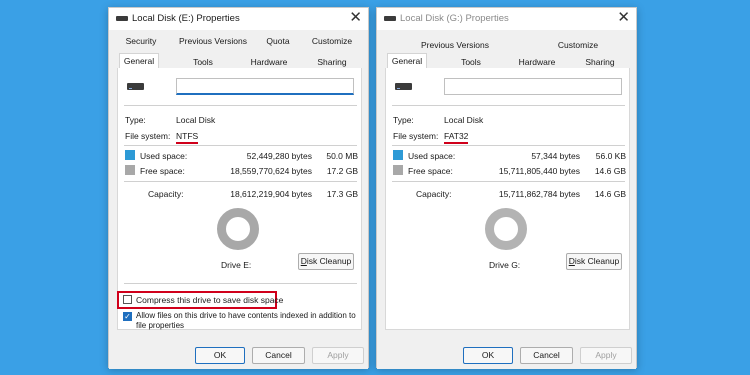 The width and height of the screenshot is (750, 375). What do you see at coordinates (342, 194) in the screenshot?
I see `capacity-size: 17.3 GB` at bounding box center [342, 194].